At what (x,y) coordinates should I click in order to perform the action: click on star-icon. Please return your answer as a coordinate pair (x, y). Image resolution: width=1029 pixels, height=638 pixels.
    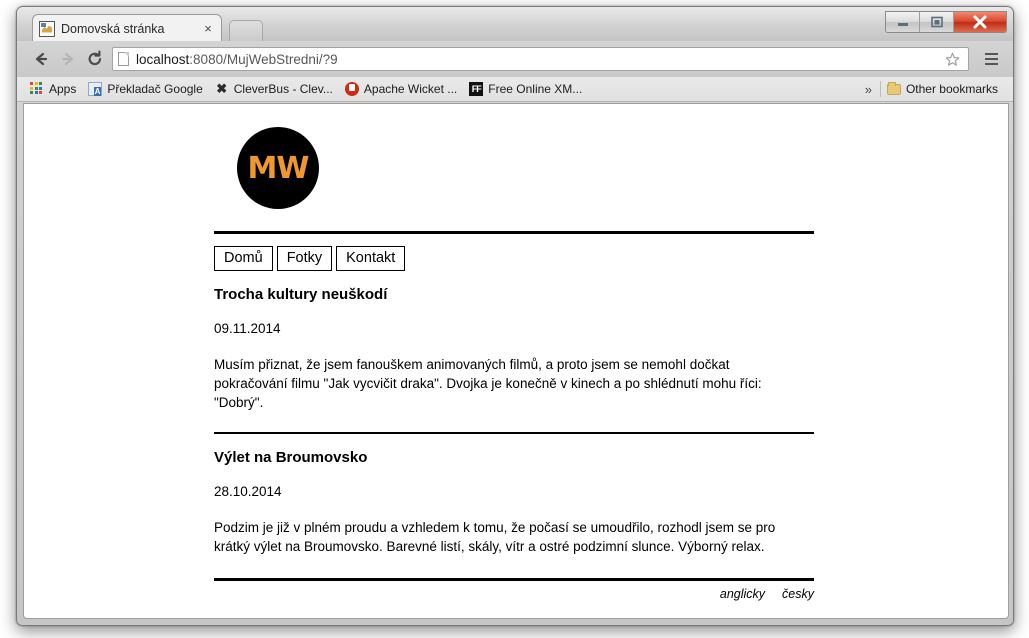
    Looking at the image, I should click on (952, 59).